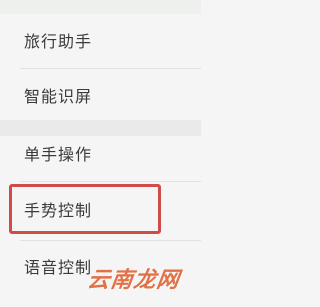  Describe the element at coordinates (85, 209) in the screenshot. I see `highlight-box` at that location.